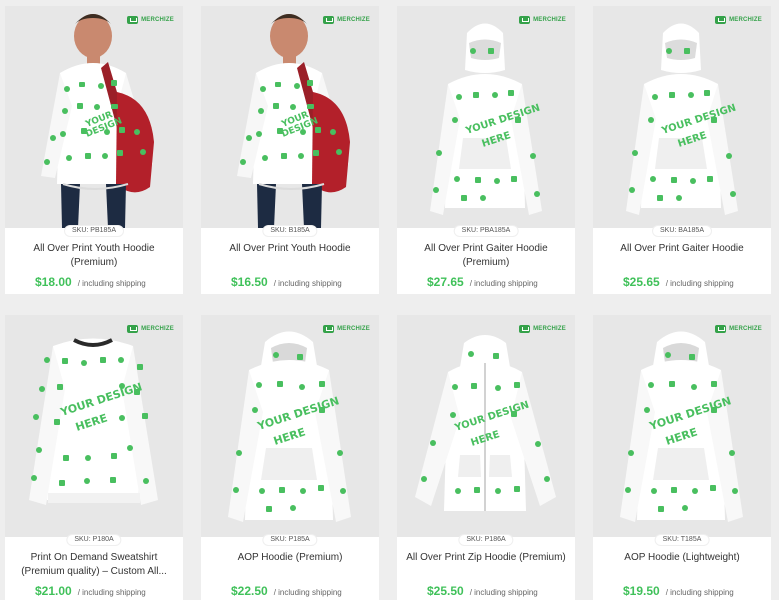 This screenshot has height=600, width=779. Describe the element at coordinates (682, 540) in the screenshot. I see `product-sku: SKU: T185A` at that location.